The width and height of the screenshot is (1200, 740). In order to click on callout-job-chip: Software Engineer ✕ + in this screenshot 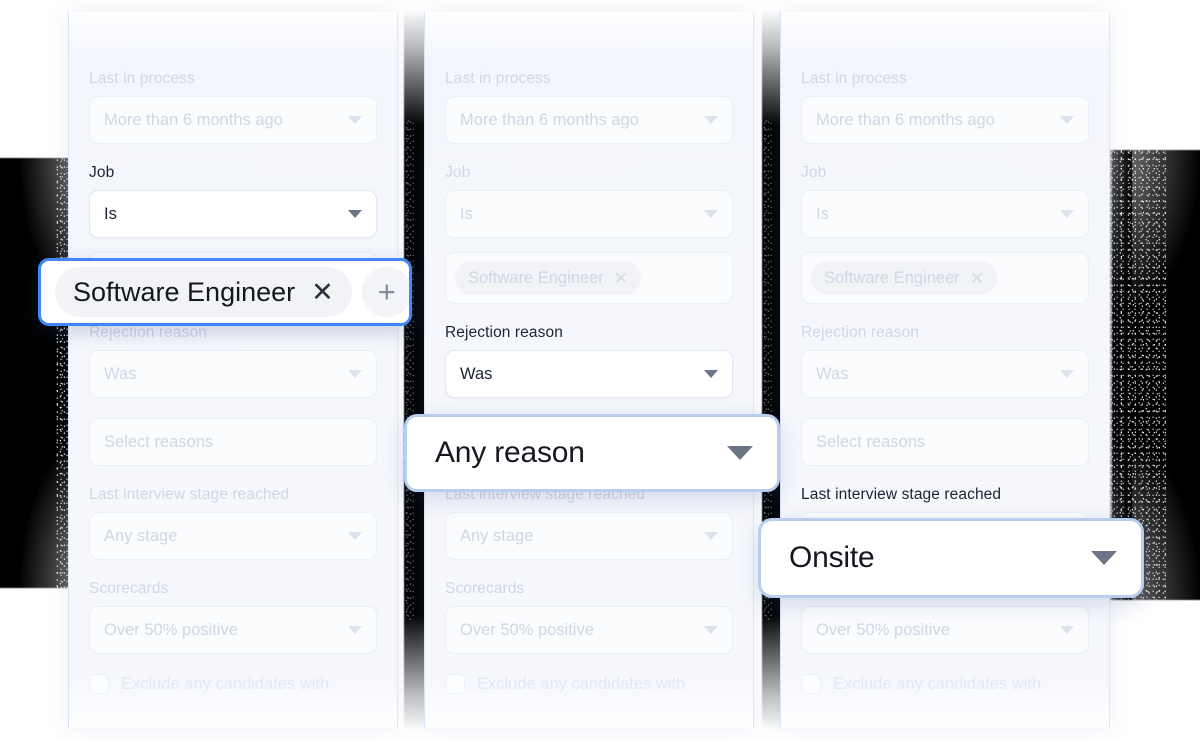, I will do `click(225, 292)`.